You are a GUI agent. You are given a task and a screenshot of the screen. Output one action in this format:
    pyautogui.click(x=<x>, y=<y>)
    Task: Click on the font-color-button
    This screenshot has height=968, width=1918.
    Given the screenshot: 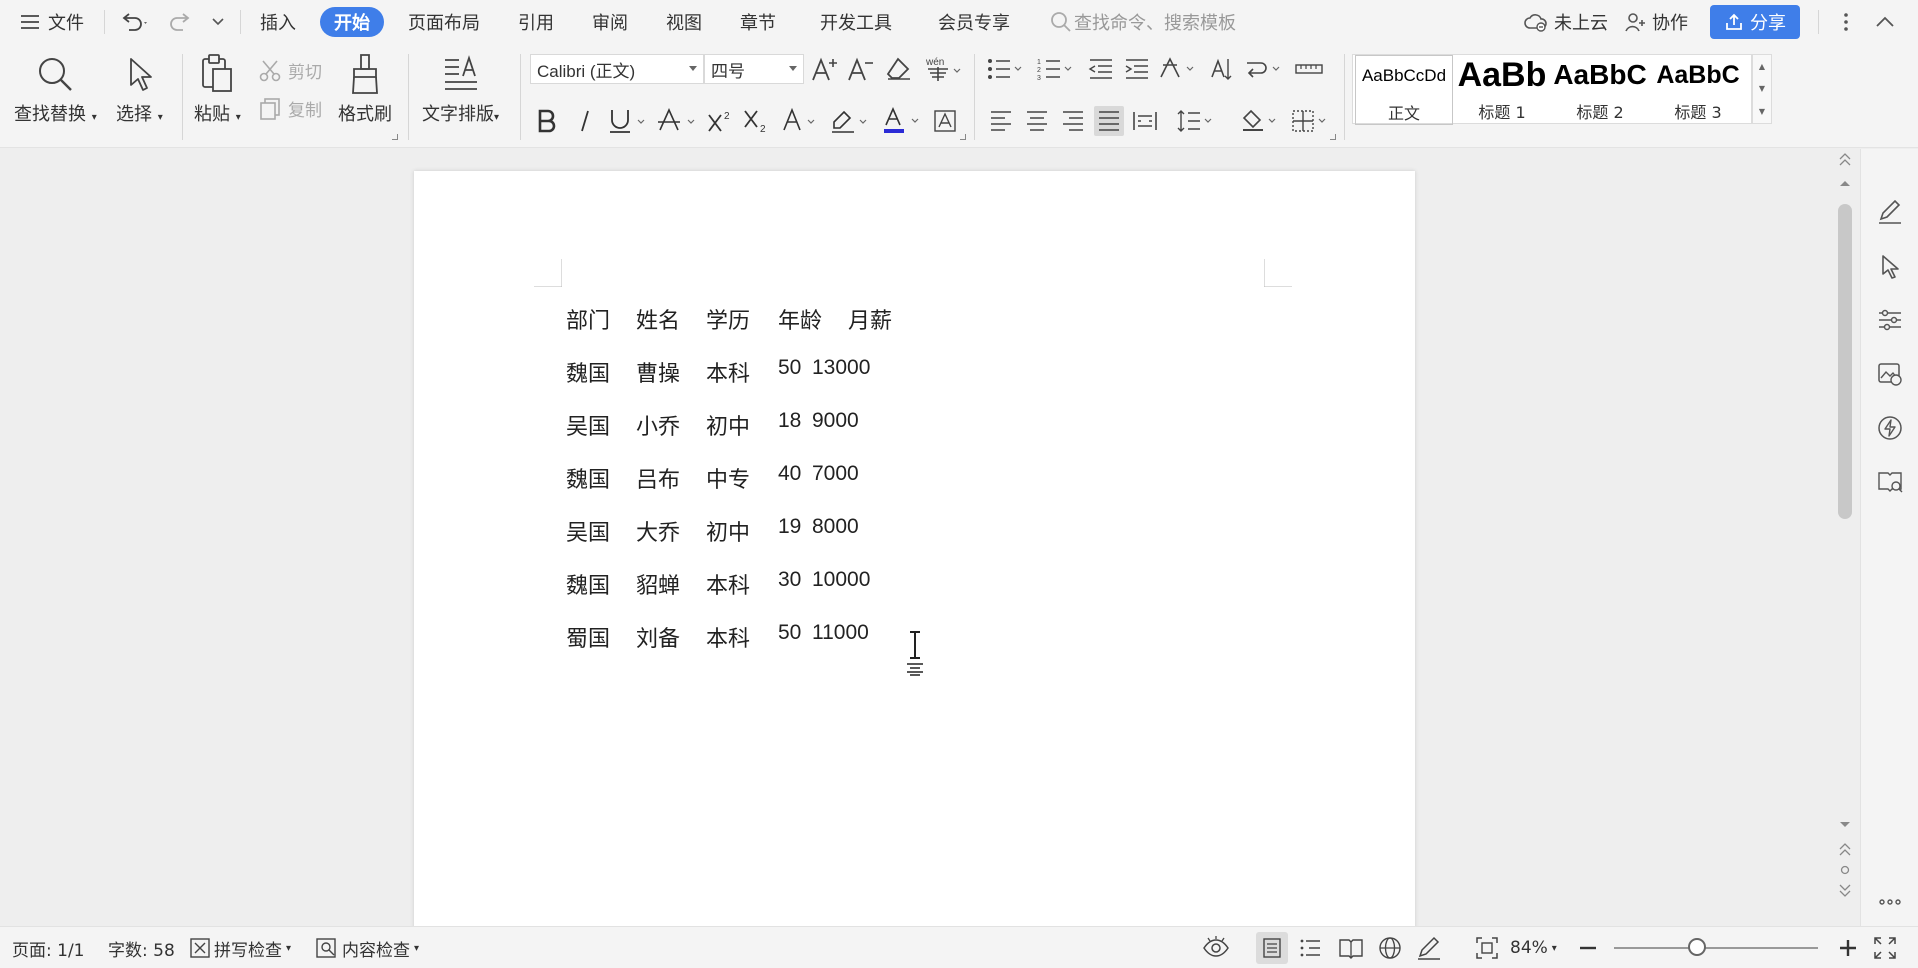 What is the action you would take?
    pyautogui.click(x=902, y=121)
    